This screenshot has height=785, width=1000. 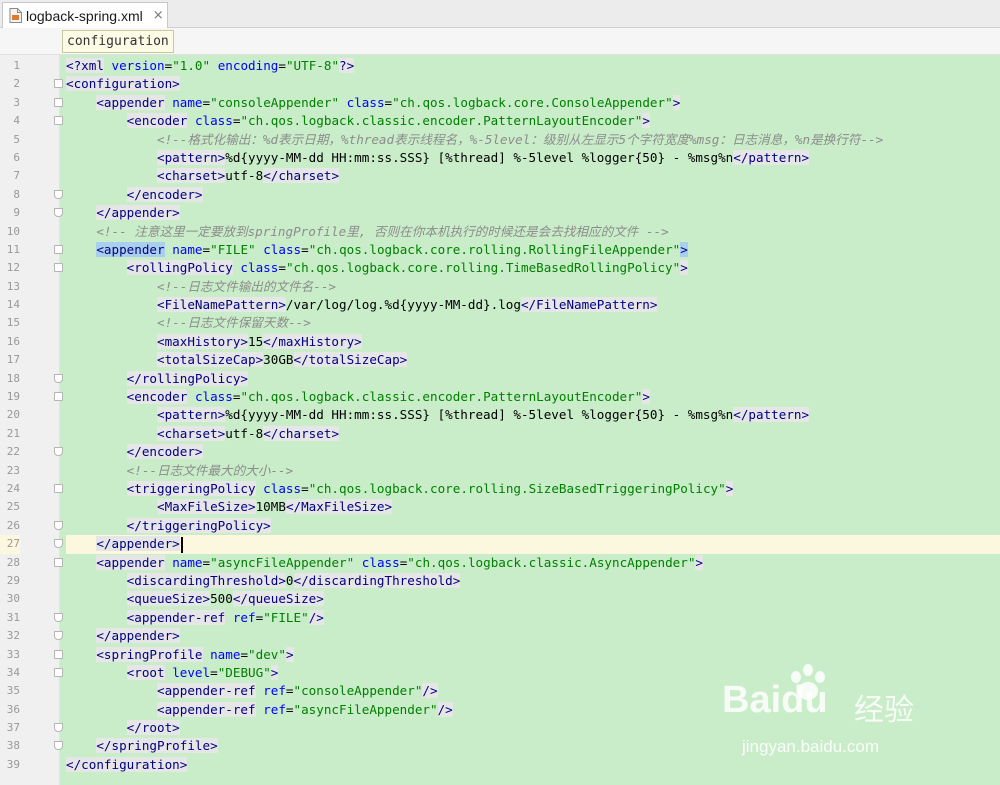 I want to click on line-number: 25, so click(x=13, y=507).